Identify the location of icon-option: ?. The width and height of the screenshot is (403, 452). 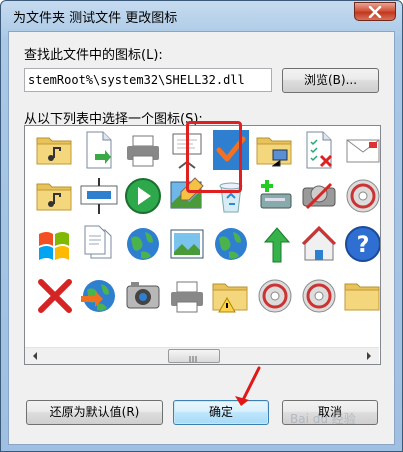
(360, 244).